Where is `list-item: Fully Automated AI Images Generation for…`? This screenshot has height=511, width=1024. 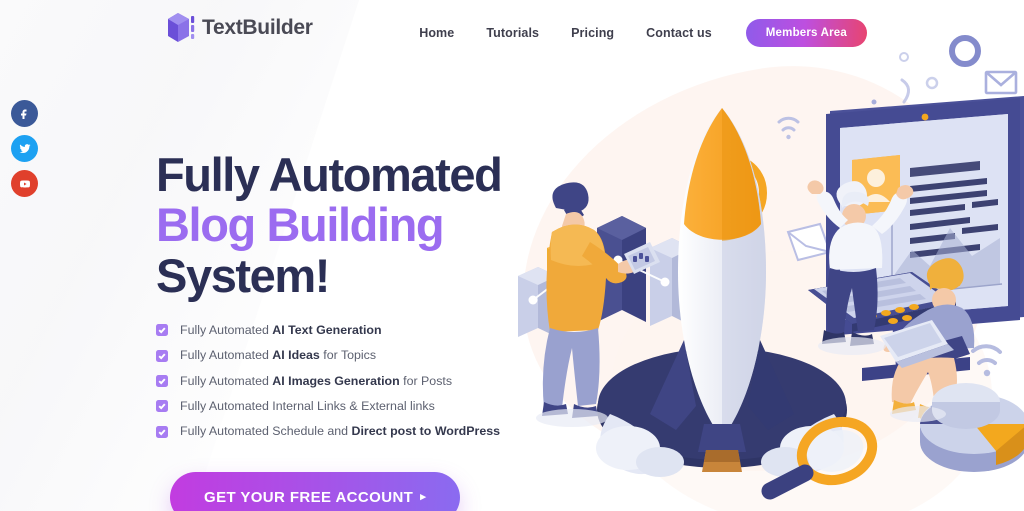 list-item: Fully Automated AI Images Generation for… is located at coordinates (346, 381).